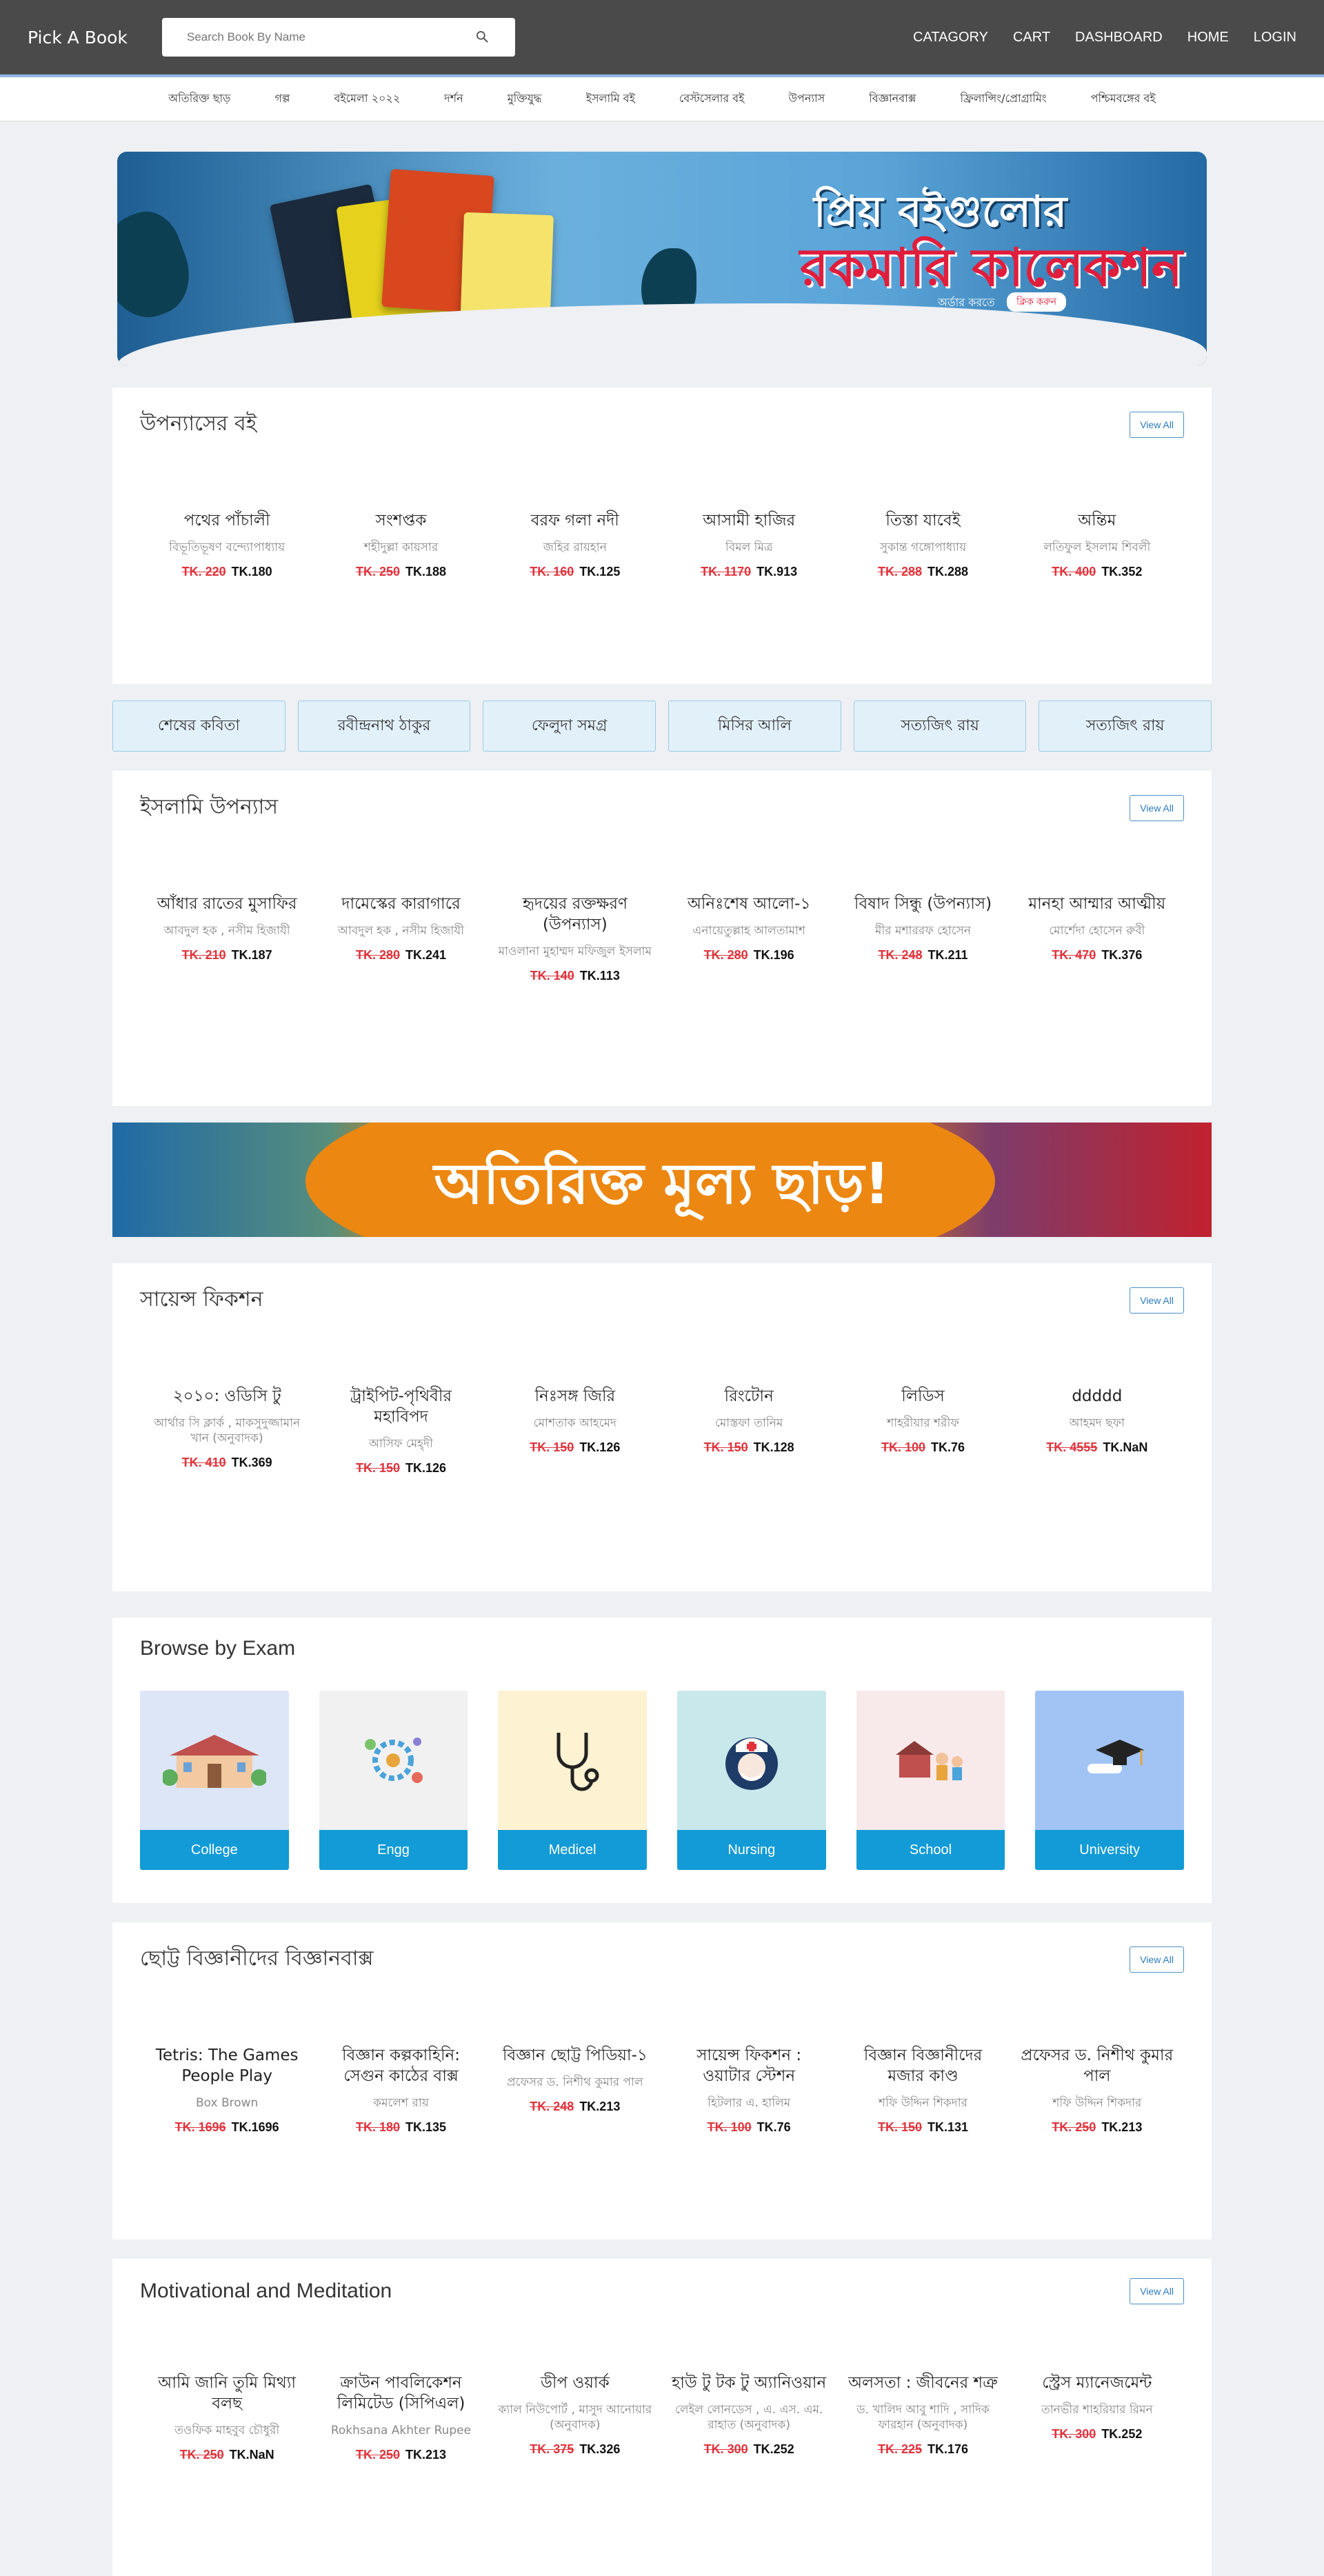 Image resolution: width=1324 pixels, height=2576 pixels. Describe the element at coordinates (1097, 1397) in the screenshot. I see `book-title: ddddd` at that location.